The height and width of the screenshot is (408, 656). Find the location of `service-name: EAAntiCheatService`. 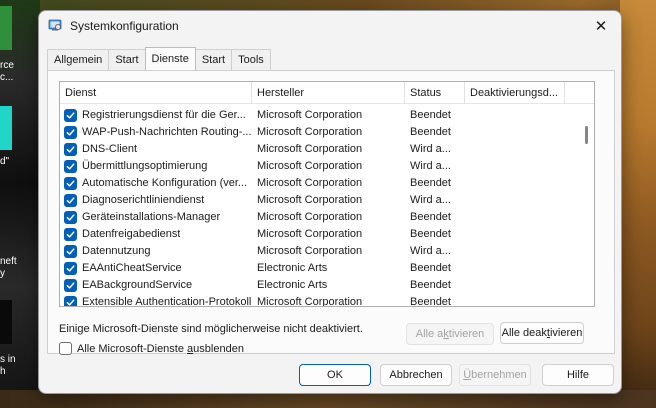

service-name: EAAntiCheatService is located at coordinates (132, 268).